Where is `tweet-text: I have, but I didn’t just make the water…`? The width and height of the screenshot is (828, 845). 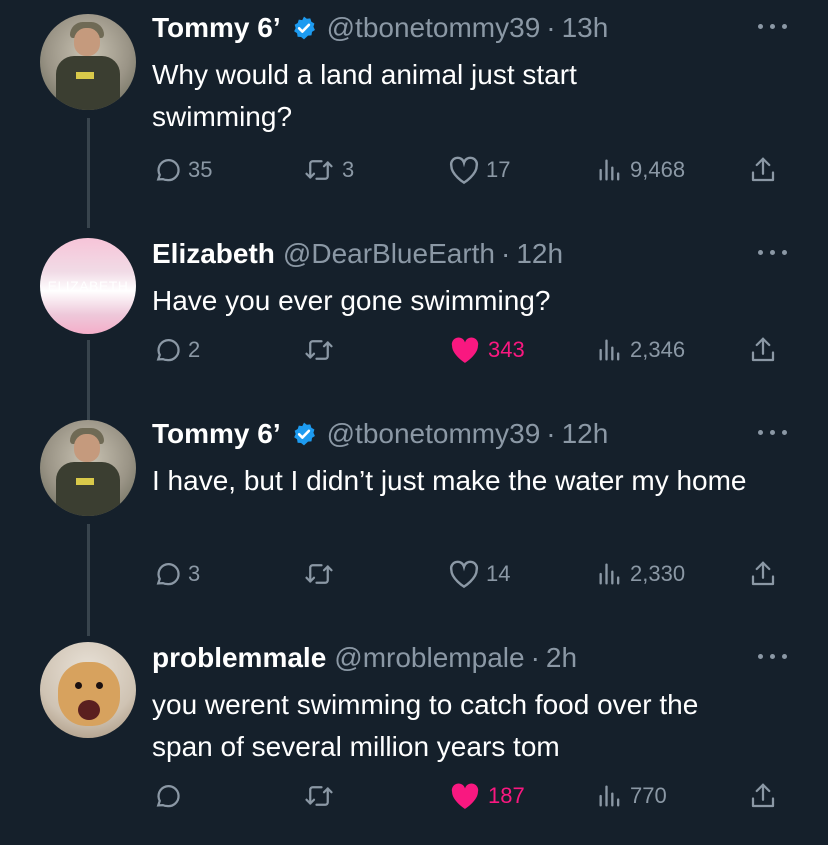 tweet-text: I have, but I didn’t just make the water… is located at coordinates (449, 480).